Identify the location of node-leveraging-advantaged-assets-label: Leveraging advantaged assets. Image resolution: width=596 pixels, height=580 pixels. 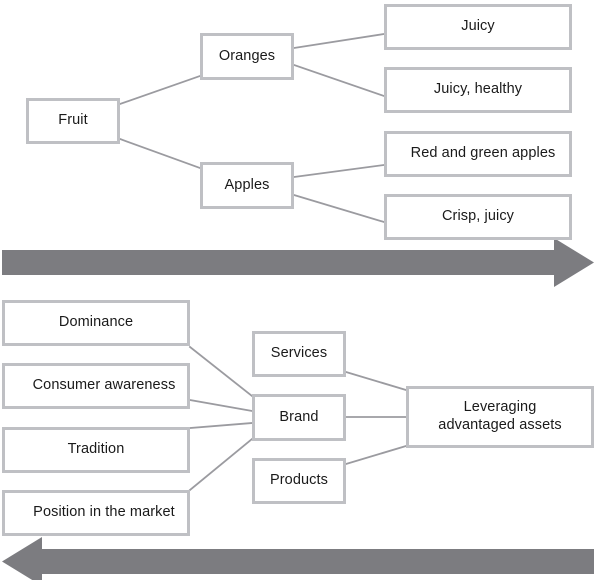
(500, 416).